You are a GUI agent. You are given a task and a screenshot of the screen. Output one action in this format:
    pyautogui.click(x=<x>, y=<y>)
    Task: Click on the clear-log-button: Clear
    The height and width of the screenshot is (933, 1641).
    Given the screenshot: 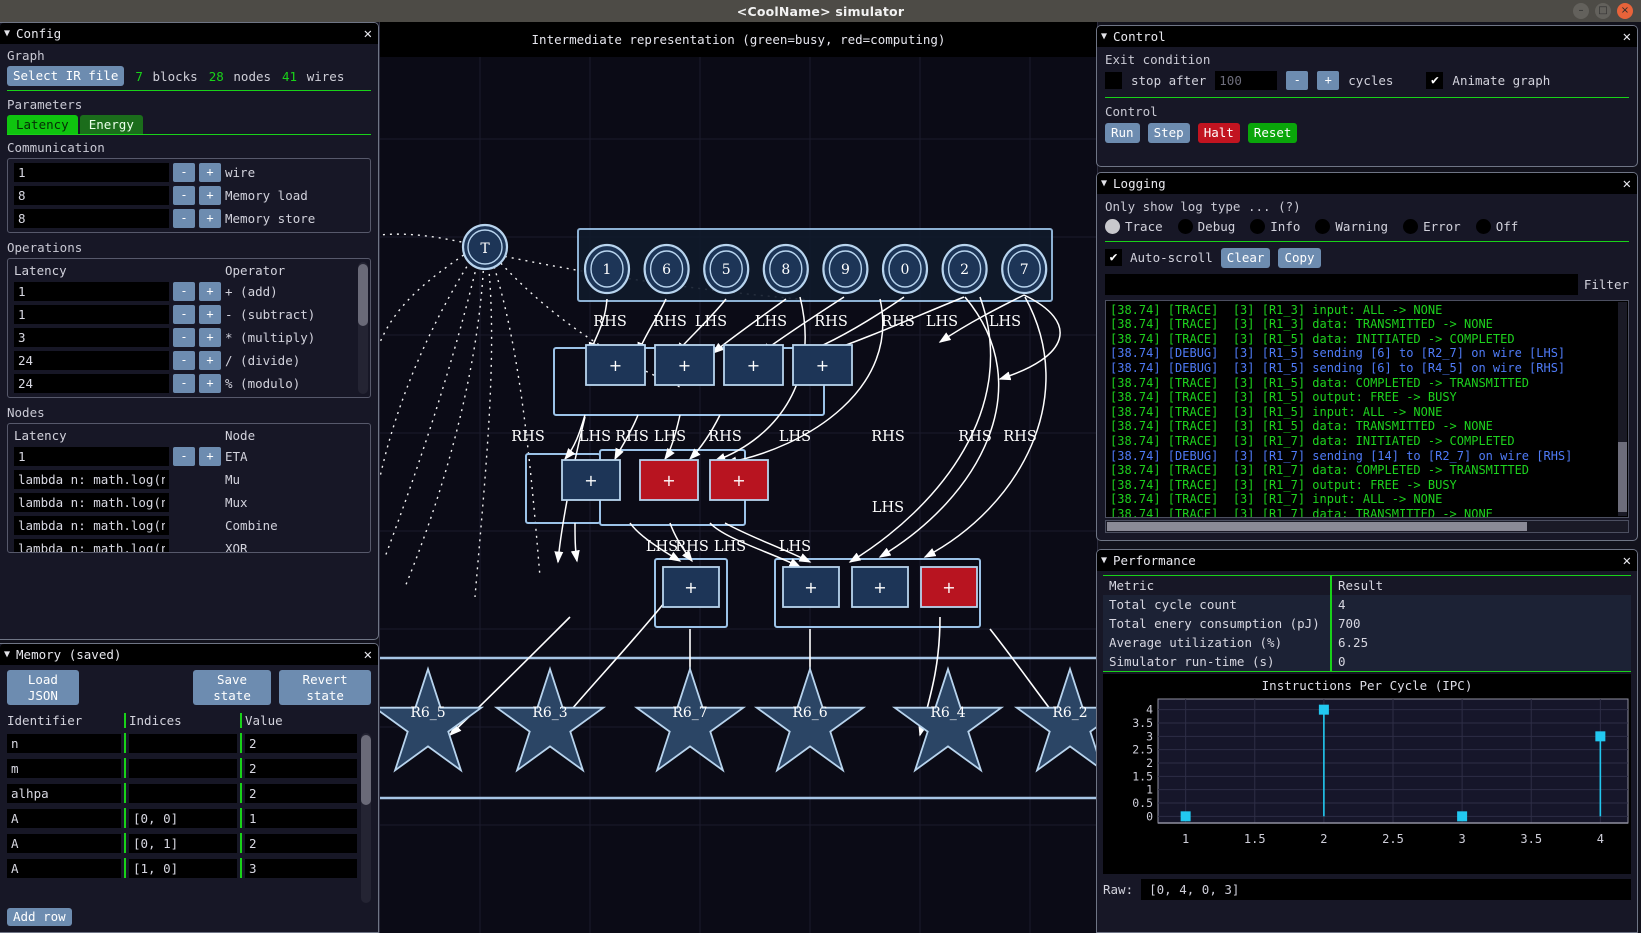 What is the action you would take?
    pyautogui.click(x=1245, y=258)
    